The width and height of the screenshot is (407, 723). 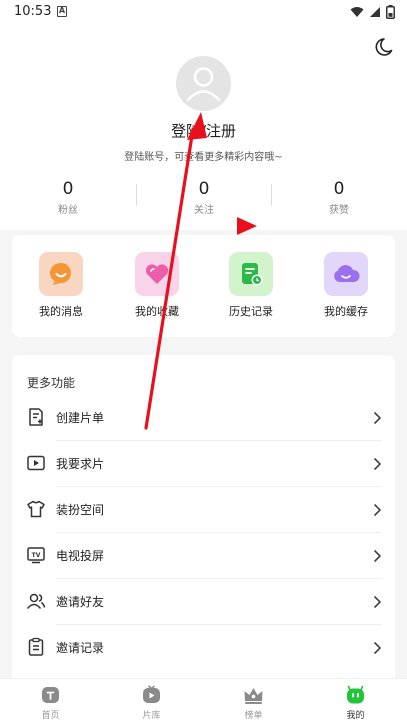 I want to click on tab-library: 片库, so click(x=151, y=701).